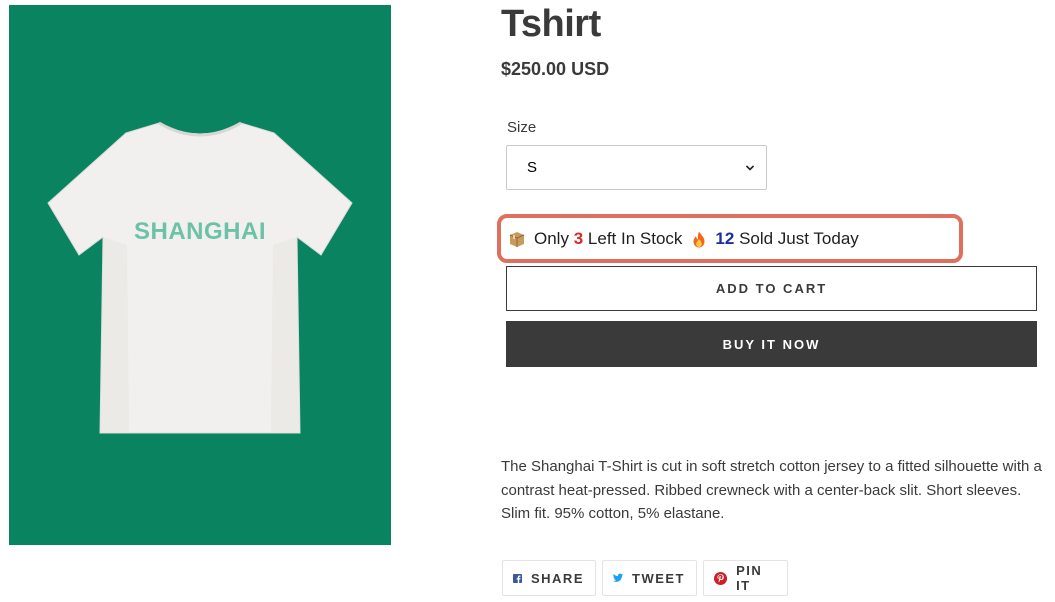 Image resolution: width=1055 pixels, height=602 pixels. I want to click on tweet-label: TWEET, so click(658, 578).